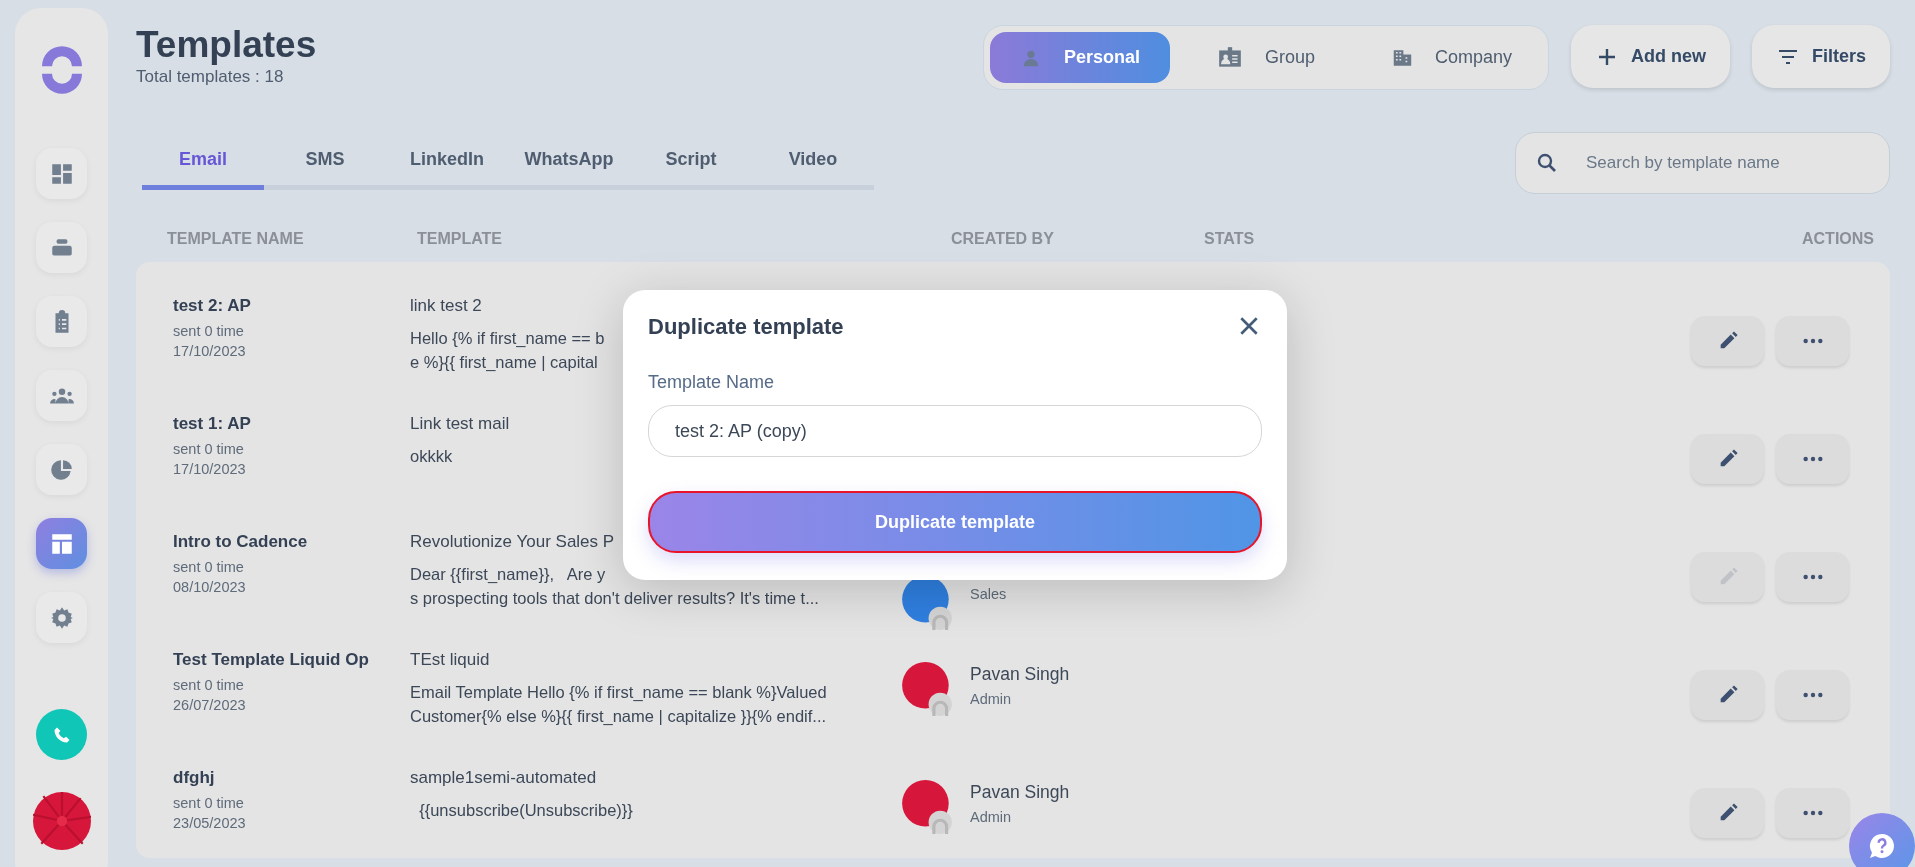 Image resolution: width=1915 pixels, height=867 pixels. I want to click on field-label: Template Name, so click(712, 382).